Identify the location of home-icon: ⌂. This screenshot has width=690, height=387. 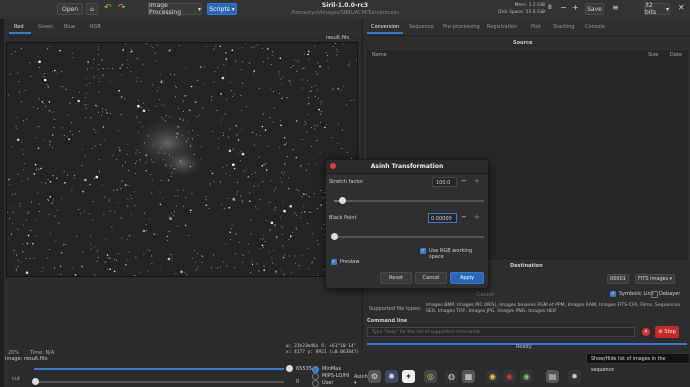
(92, 9).